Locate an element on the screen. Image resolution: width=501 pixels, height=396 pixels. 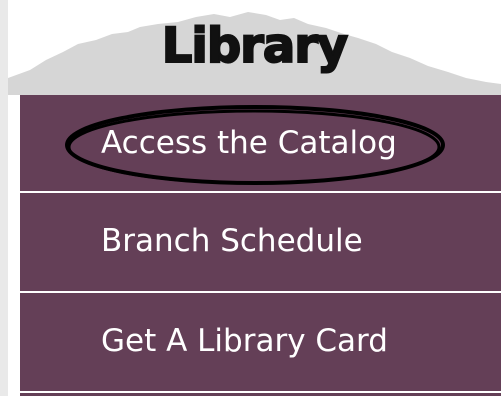
menu-item-label: Get A Library Card is located at coordinates (244, 341).